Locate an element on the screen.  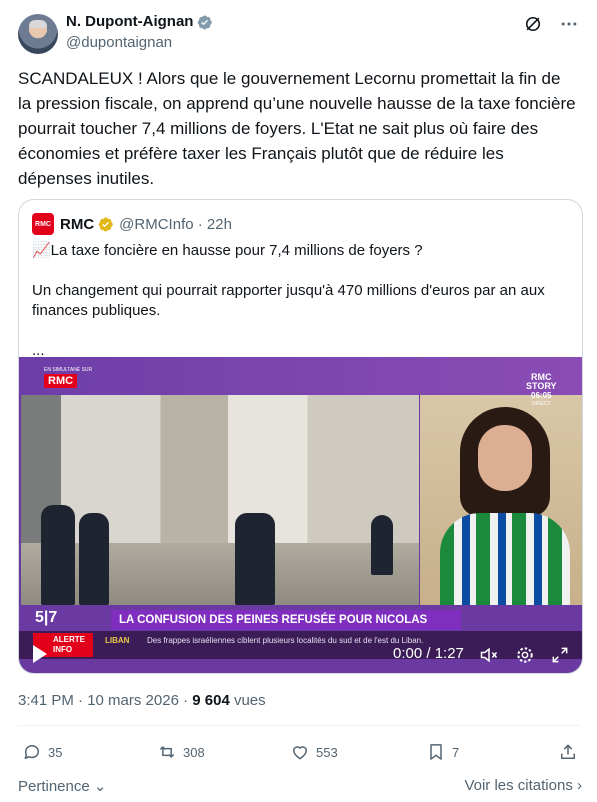
repost-count: 308 is located at coordinates (194, 752).